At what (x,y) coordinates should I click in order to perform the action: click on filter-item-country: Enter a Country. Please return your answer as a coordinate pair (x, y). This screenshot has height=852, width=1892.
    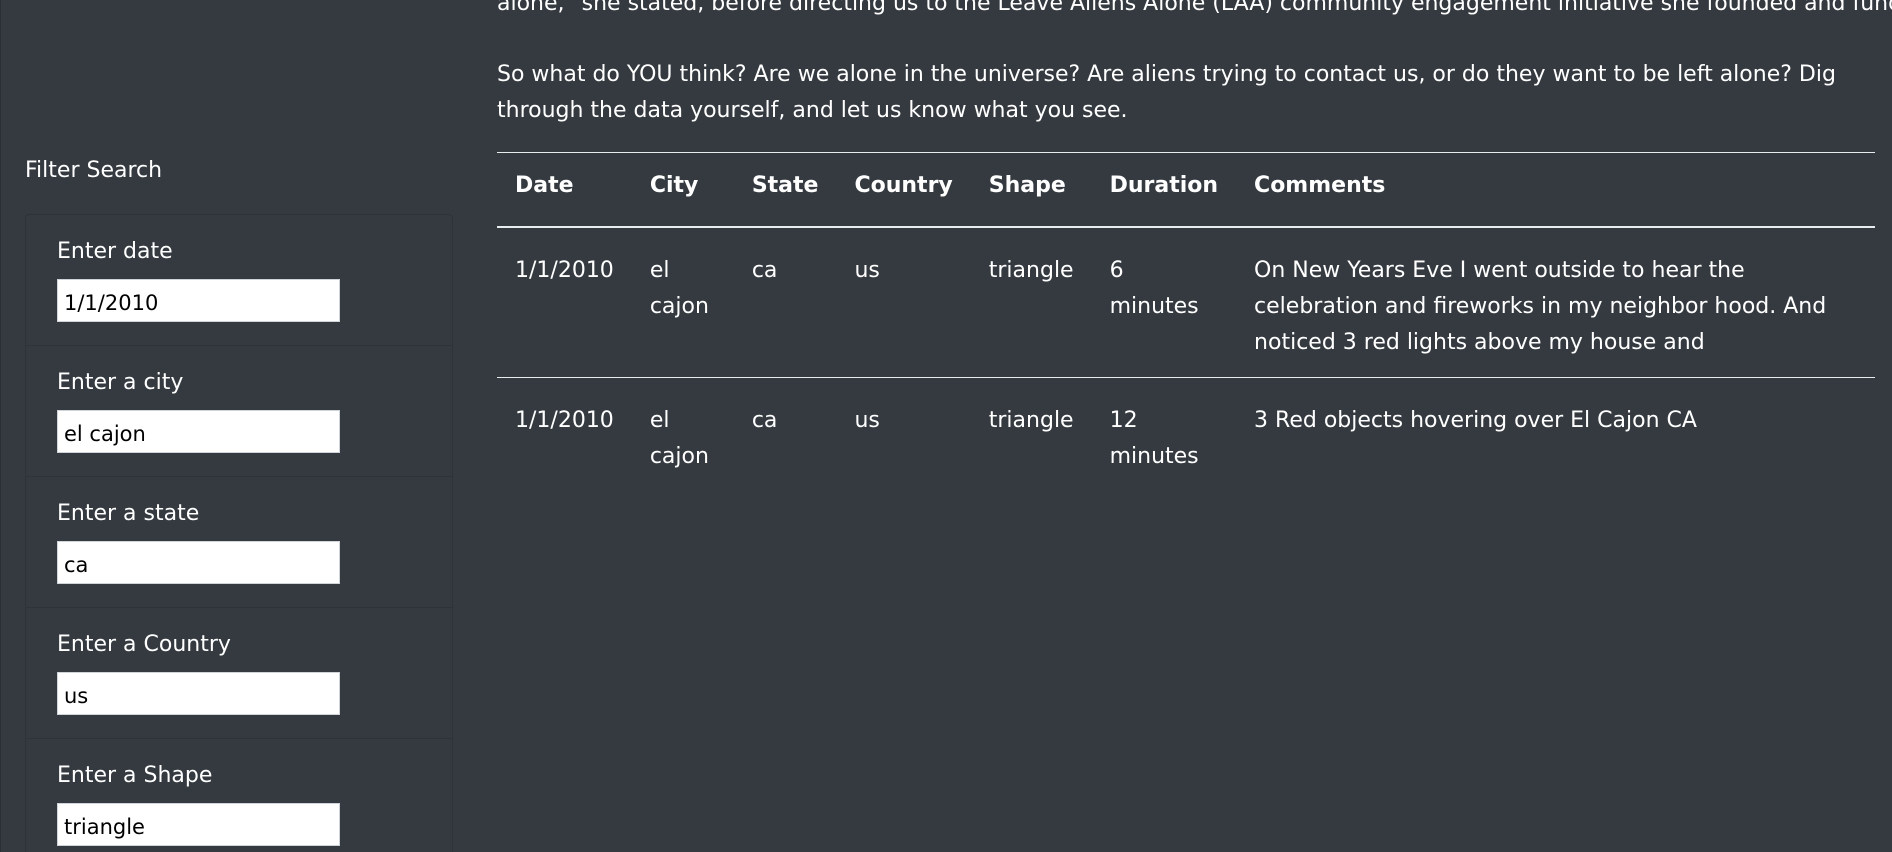
    Looking at the image, I should click on (239, 673).